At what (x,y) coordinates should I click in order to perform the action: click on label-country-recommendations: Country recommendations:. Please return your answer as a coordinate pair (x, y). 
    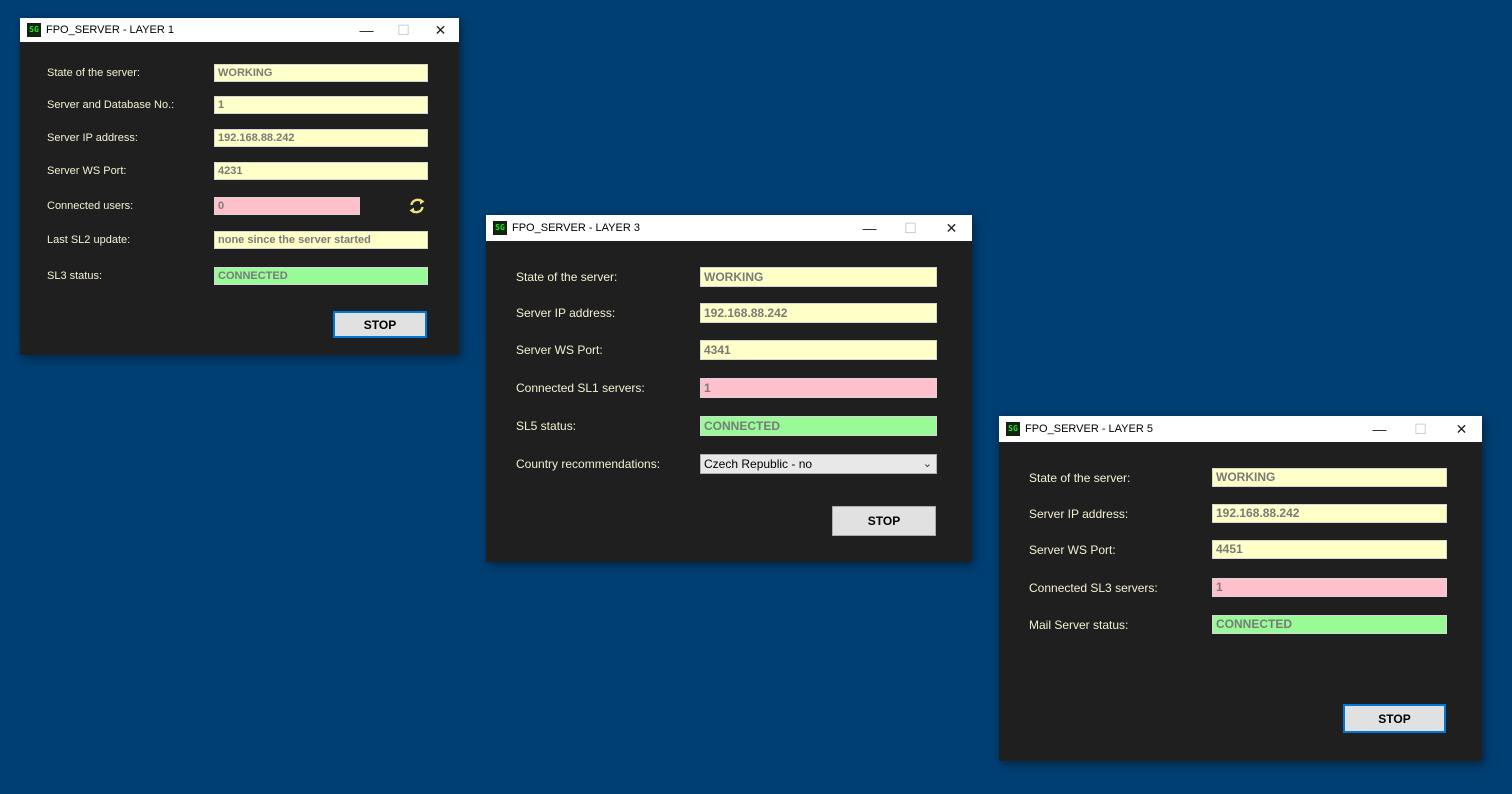
    Looking at the image, I should click on (588, 464).